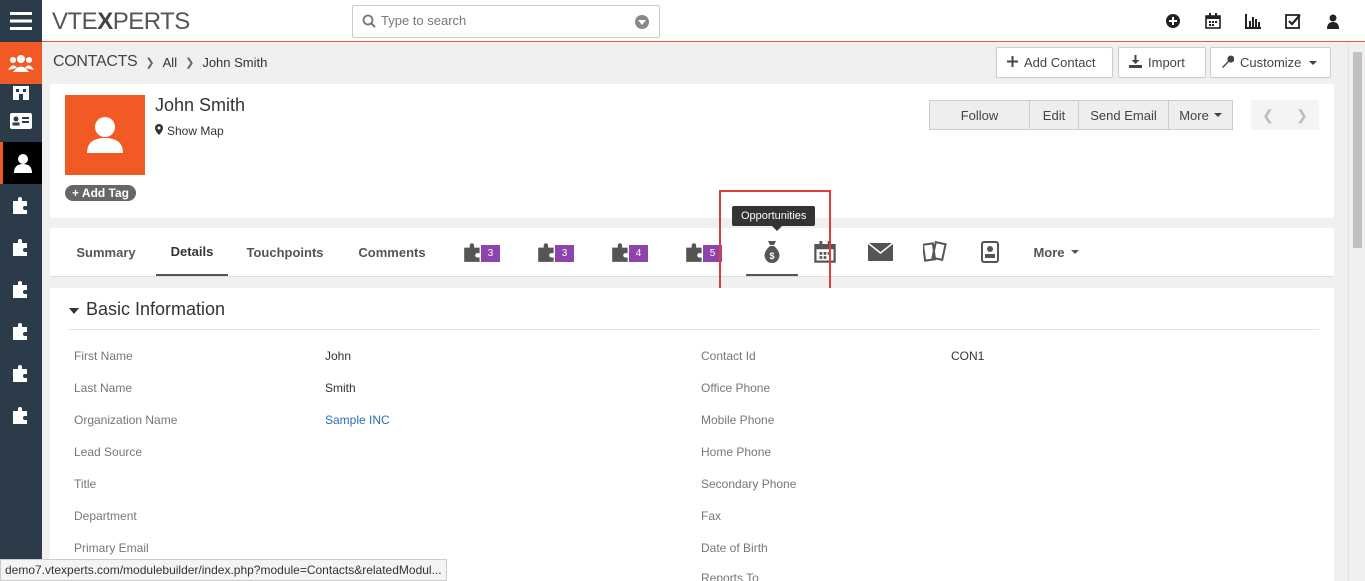  I want to click on tab-related-module-3: 4, so click(628, 252).